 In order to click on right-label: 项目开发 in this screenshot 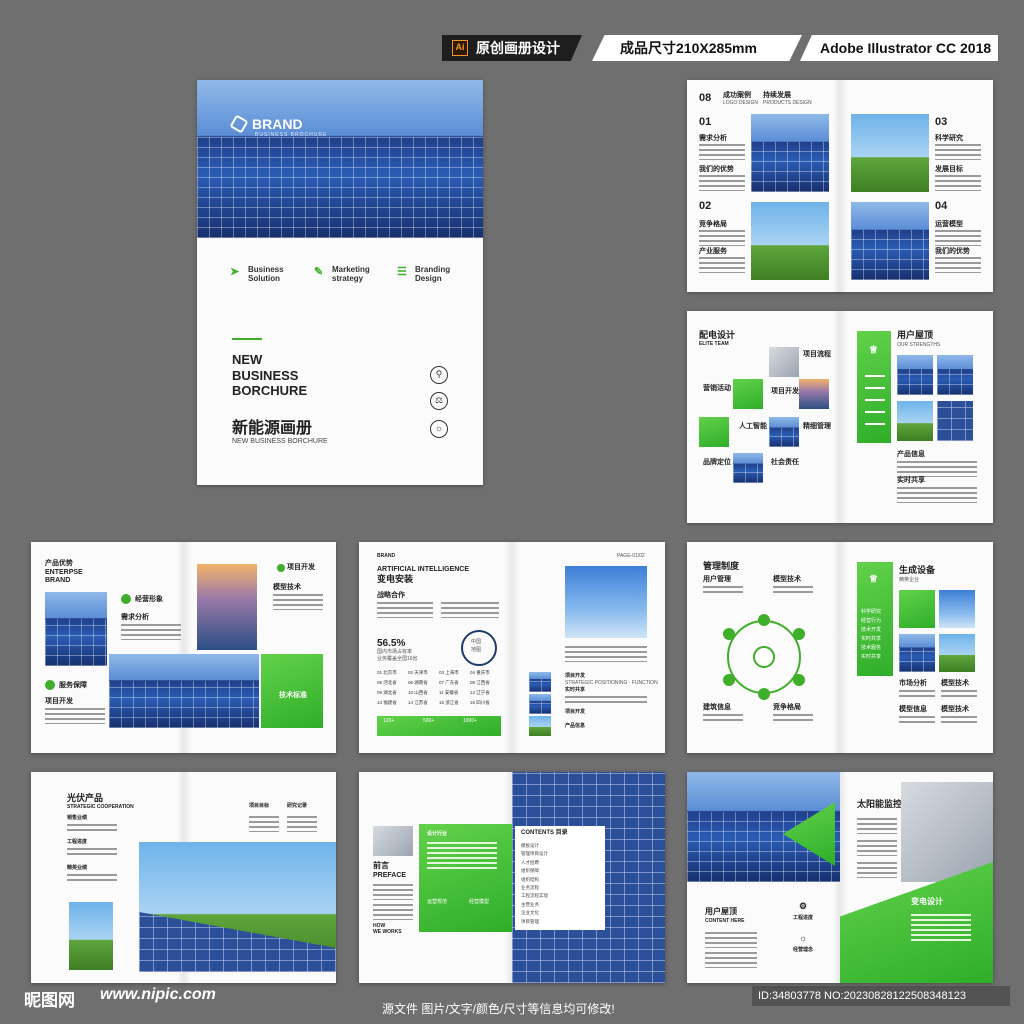, I will do `click(575, 676)`.